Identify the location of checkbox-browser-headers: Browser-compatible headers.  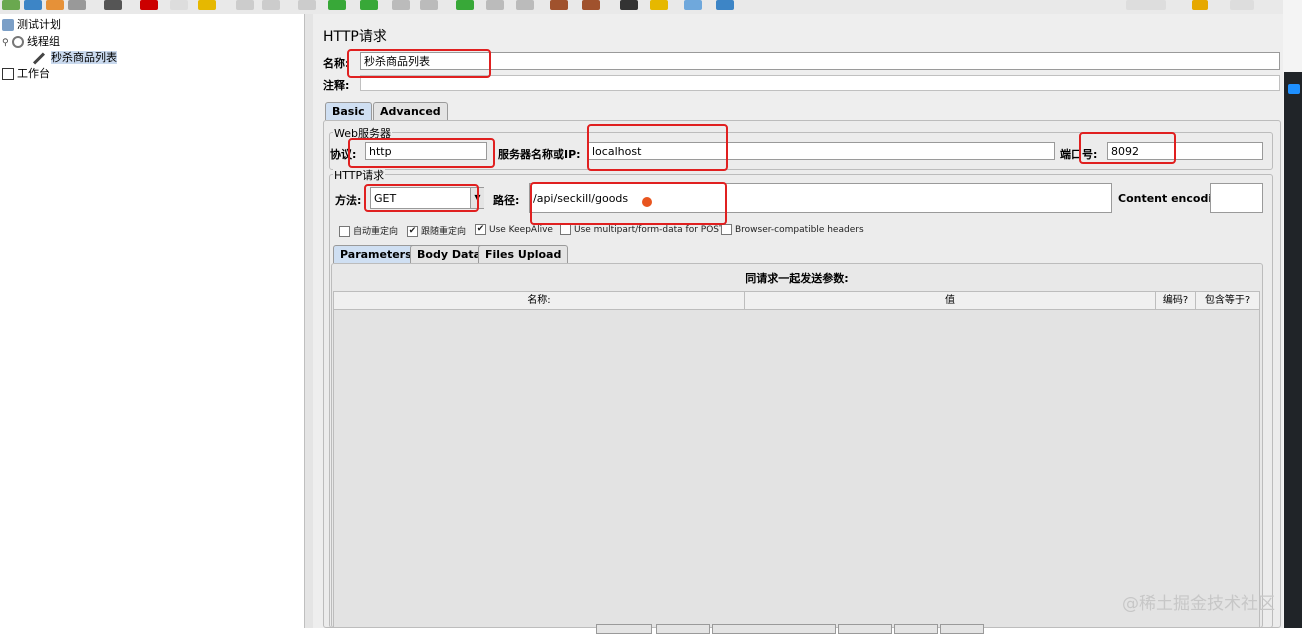
(792, 229).